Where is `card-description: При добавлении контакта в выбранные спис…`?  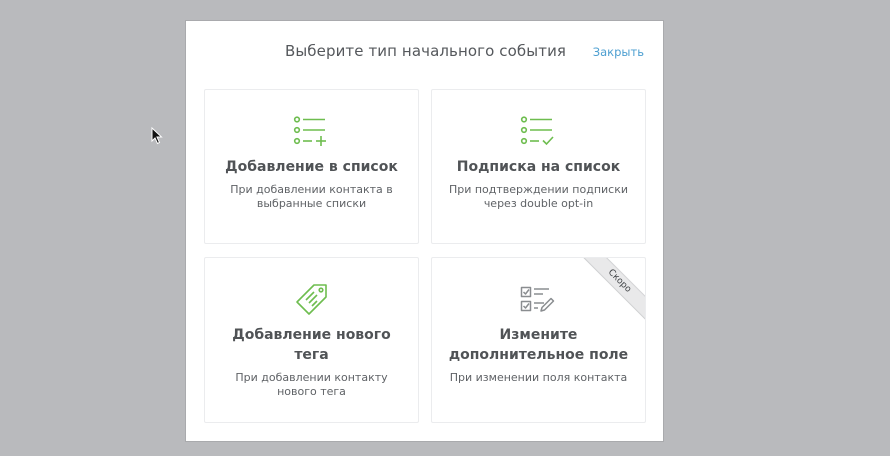
card-description: При добавлении контакта в выбранные спис… is located at coordinates (311, 196).